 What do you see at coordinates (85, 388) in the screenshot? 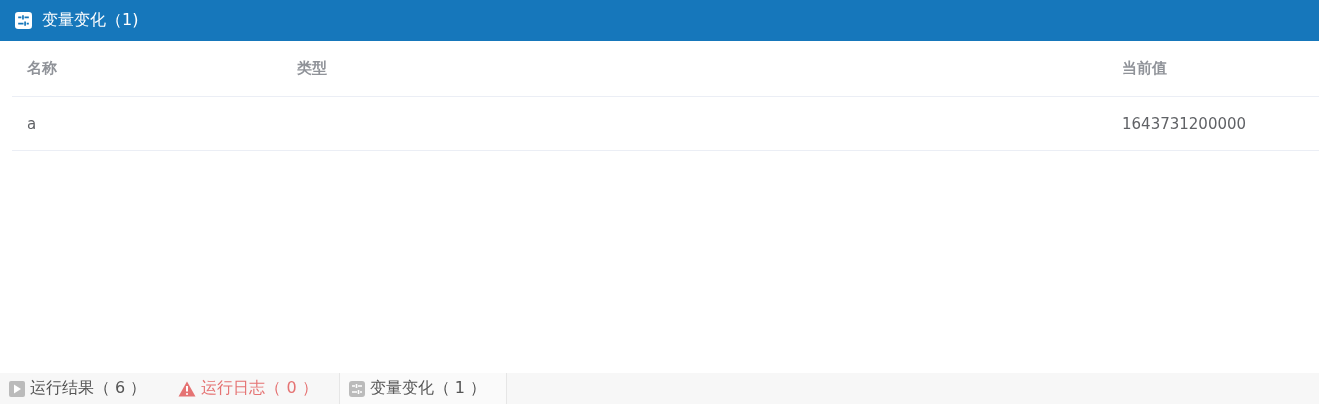
I see `tab: 运行结果（ 6 ）` at bounding box center [85, 388].